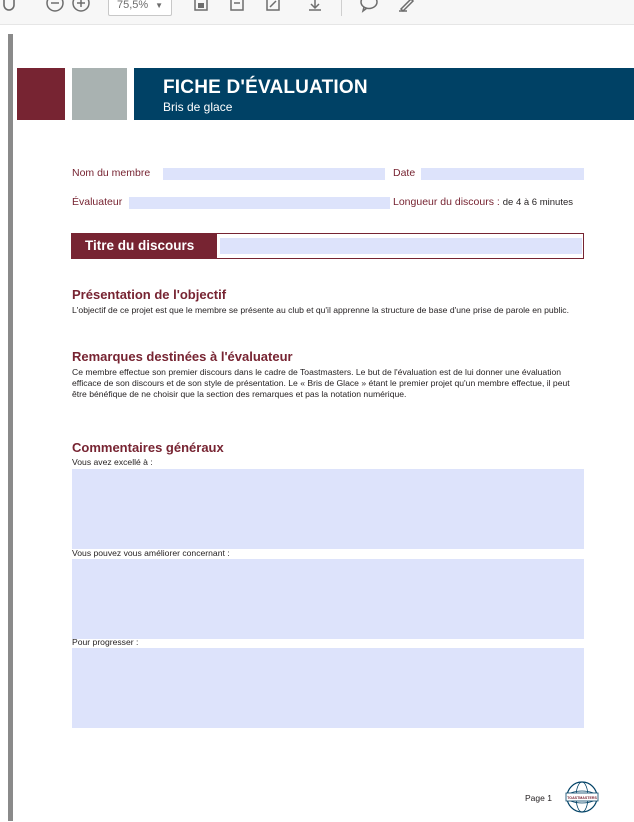 Image resolution: width=634 pixels, height=822 pixels. I want to click on purpose-heading: Présentation de l'objectif, so click(149, 294).